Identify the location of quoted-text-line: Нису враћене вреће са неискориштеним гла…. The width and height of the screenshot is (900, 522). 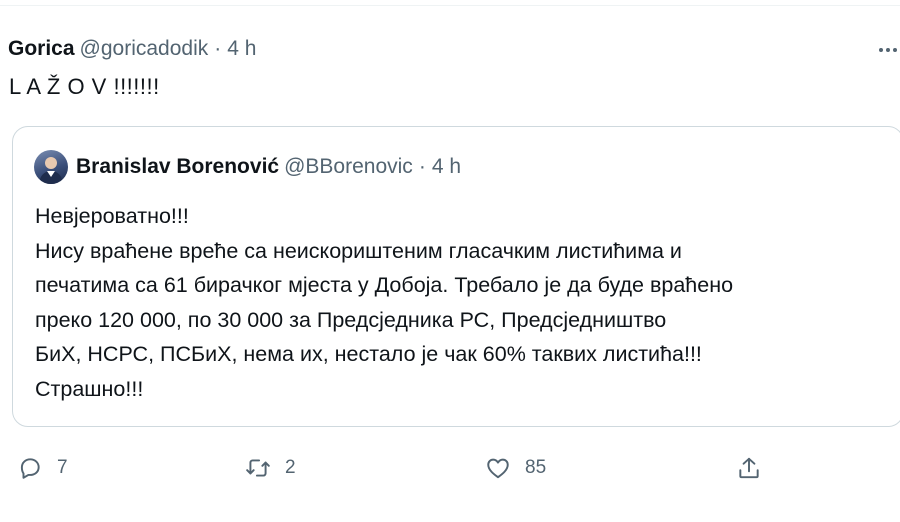
(358, 250).